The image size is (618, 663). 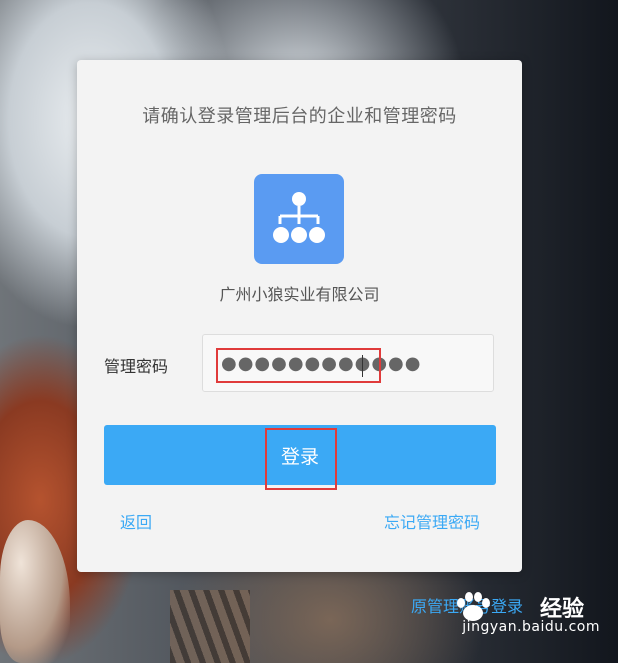 What do you see at coordinates (300, 455) in the screenshot?
I see `login-button: 登录` at bounding box center [300, 455].